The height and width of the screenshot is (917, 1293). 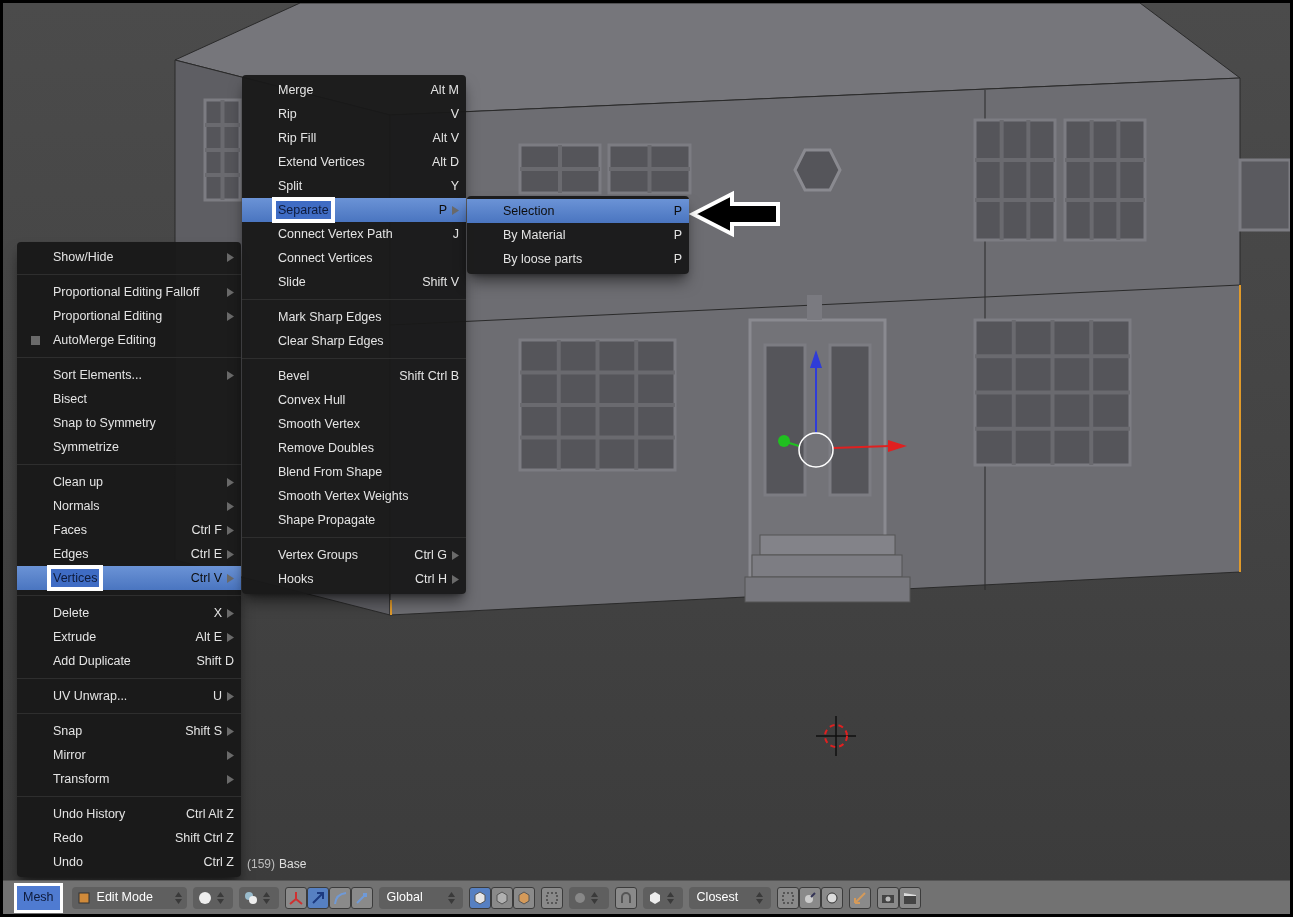 I want to click on menu-item: Rip V, so click(x=354, y=114).